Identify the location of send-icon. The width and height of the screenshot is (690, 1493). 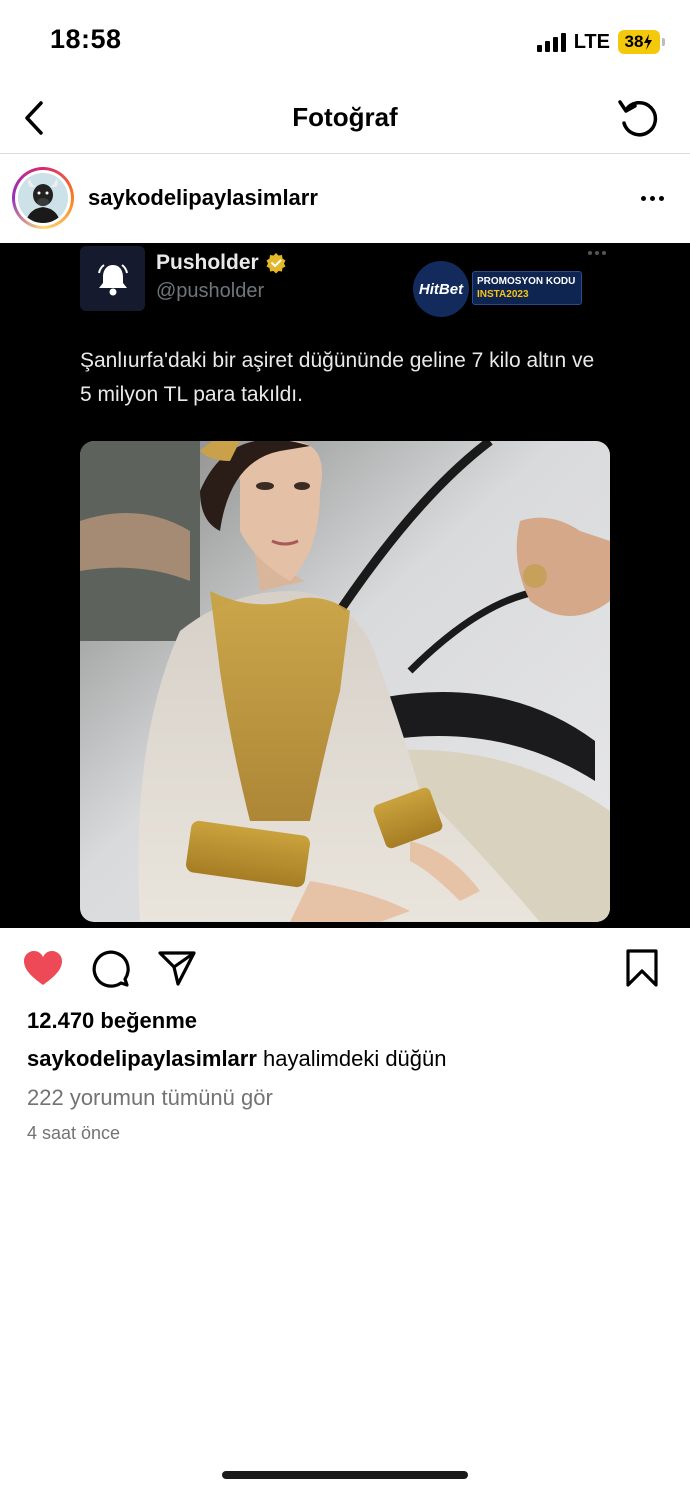
(177, 968).